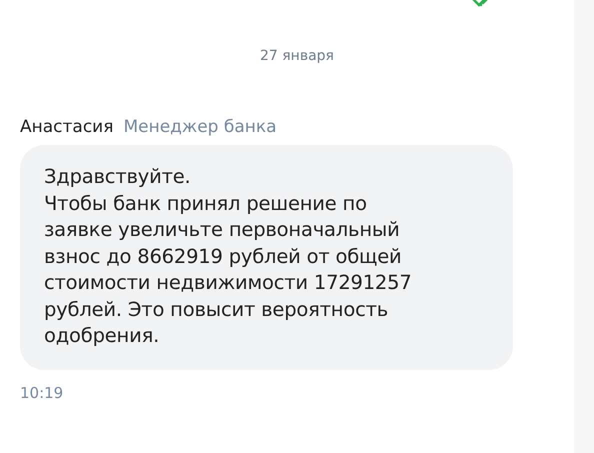 Image resolution: width=594 pixels, height=453 pixels. What do you see at coordinates (200, 127) in the screenshot?
I see `author-role: Менеджер банка` at bounding box center [200, 127].